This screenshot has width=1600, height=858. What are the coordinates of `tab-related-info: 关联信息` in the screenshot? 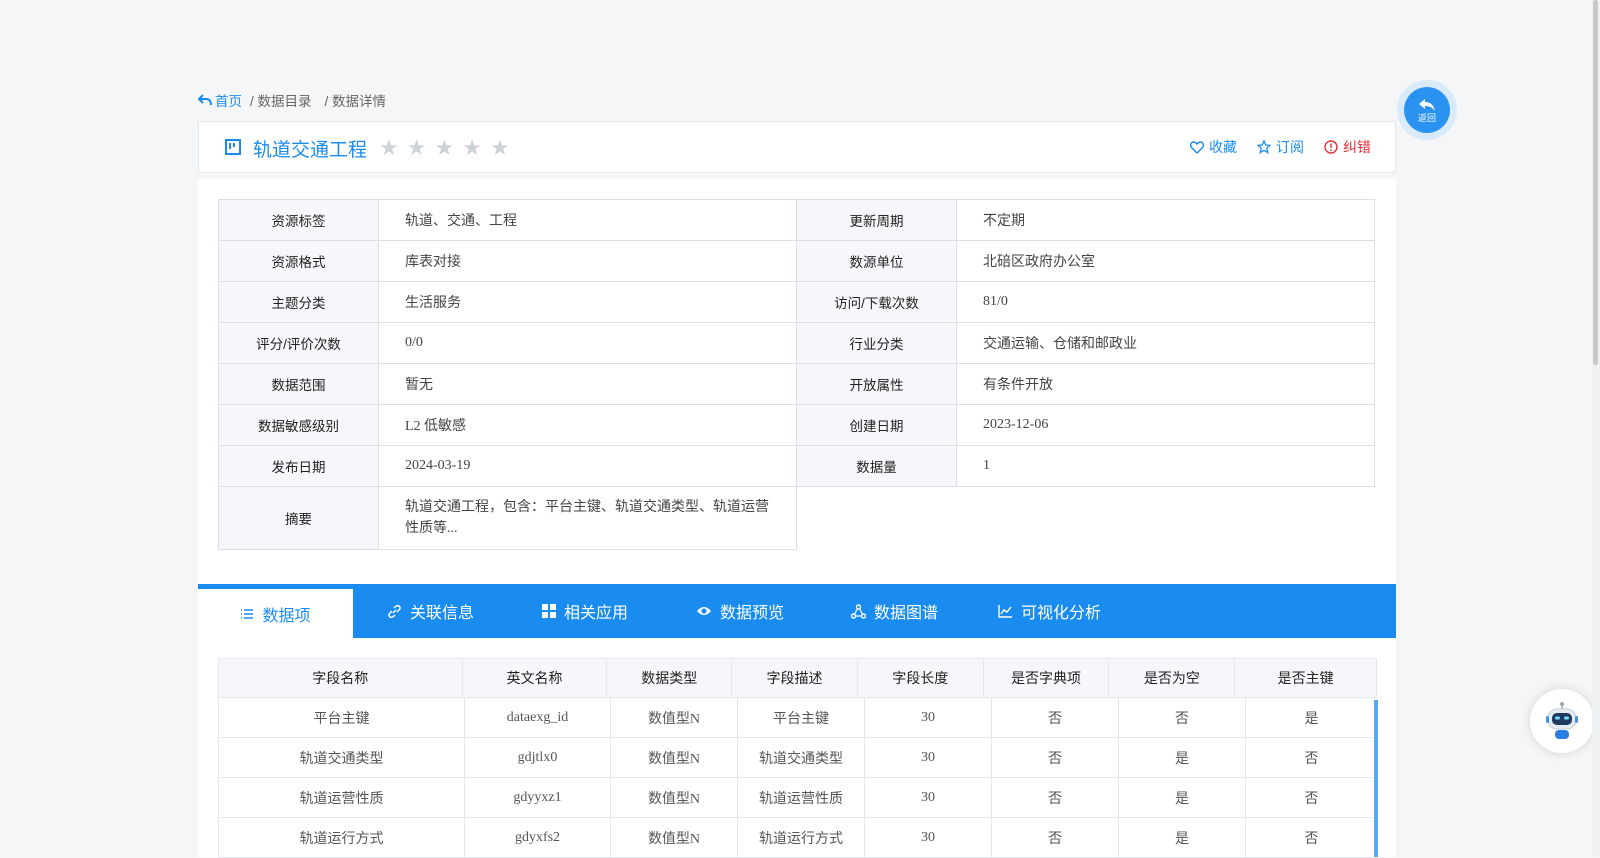 It's located at (430, 611).